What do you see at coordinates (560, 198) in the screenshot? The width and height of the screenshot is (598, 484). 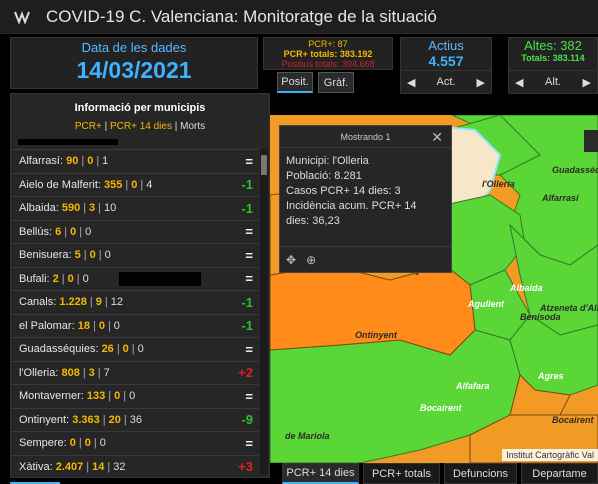 I see `map-label: Alfarrasí` at bounding box center [560, 198].